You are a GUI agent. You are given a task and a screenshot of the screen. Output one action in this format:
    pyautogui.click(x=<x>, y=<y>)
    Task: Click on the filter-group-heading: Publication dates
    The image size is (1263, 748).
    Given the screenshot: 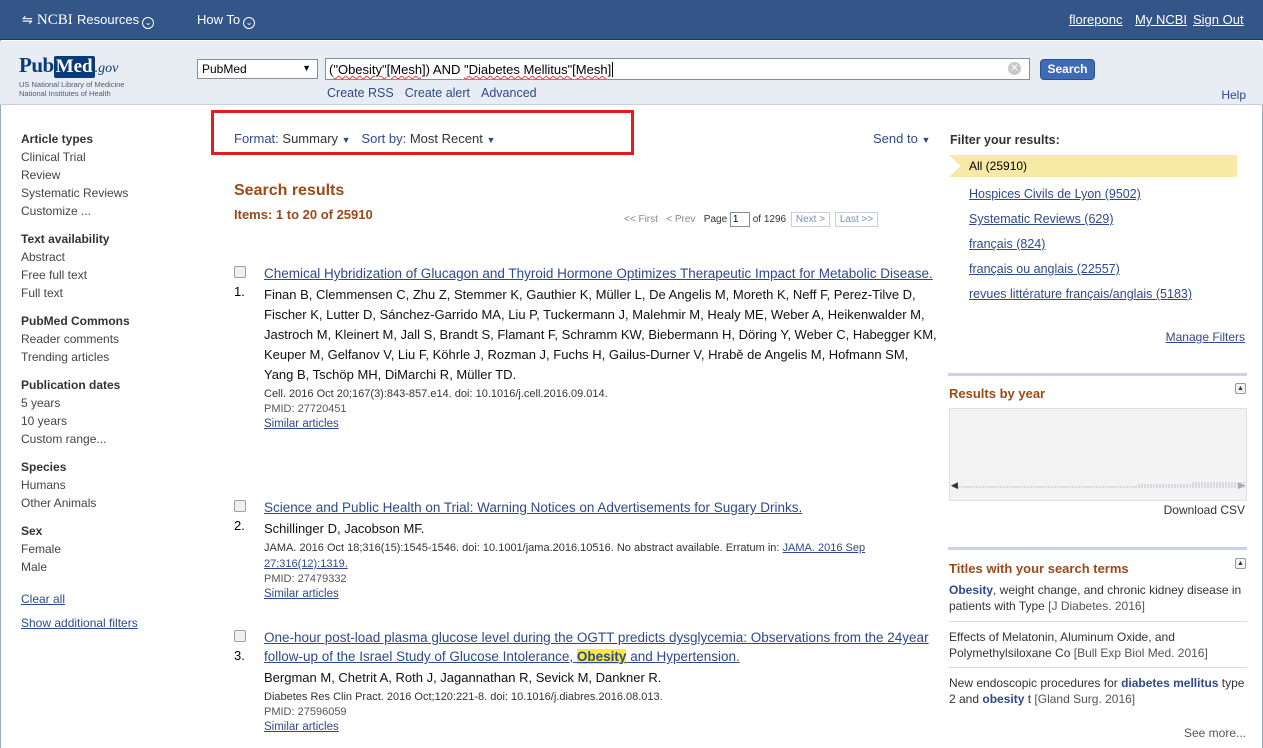 What is the action you would take?
    pyautogui.click(x=71, y=385)
    